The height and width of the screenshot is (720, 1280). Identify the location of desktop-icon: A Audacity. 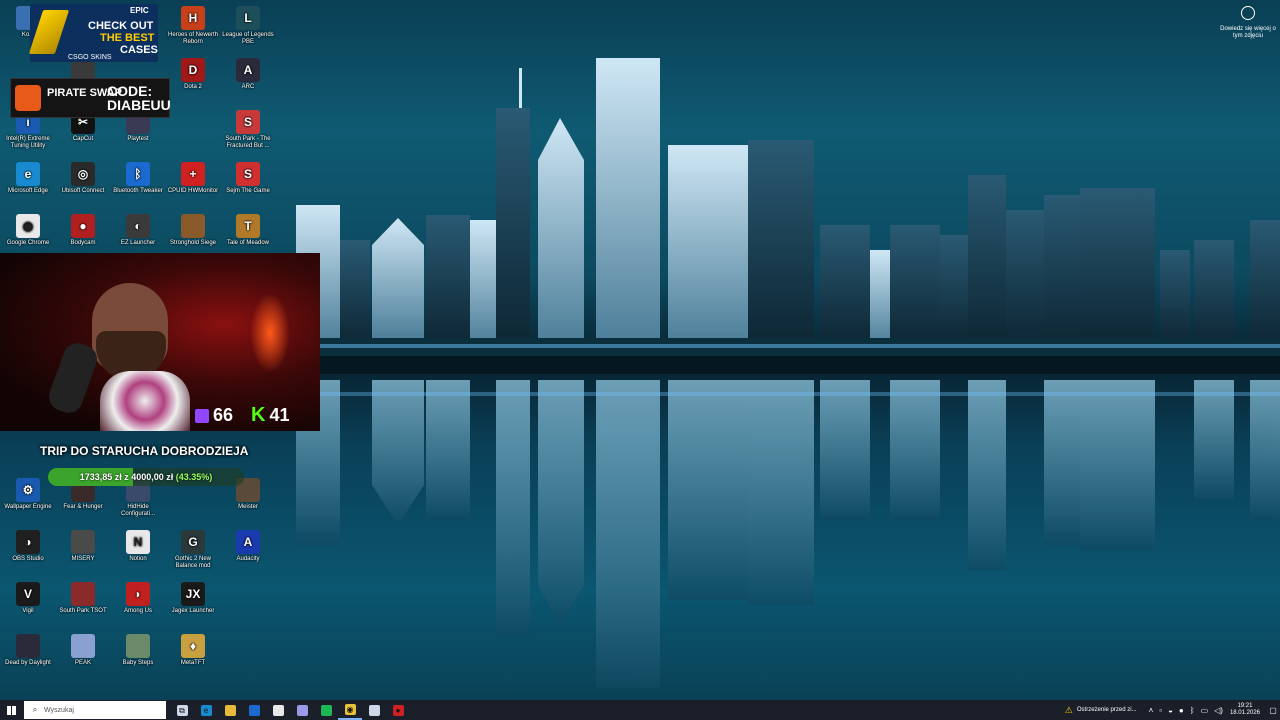
(248, 546).